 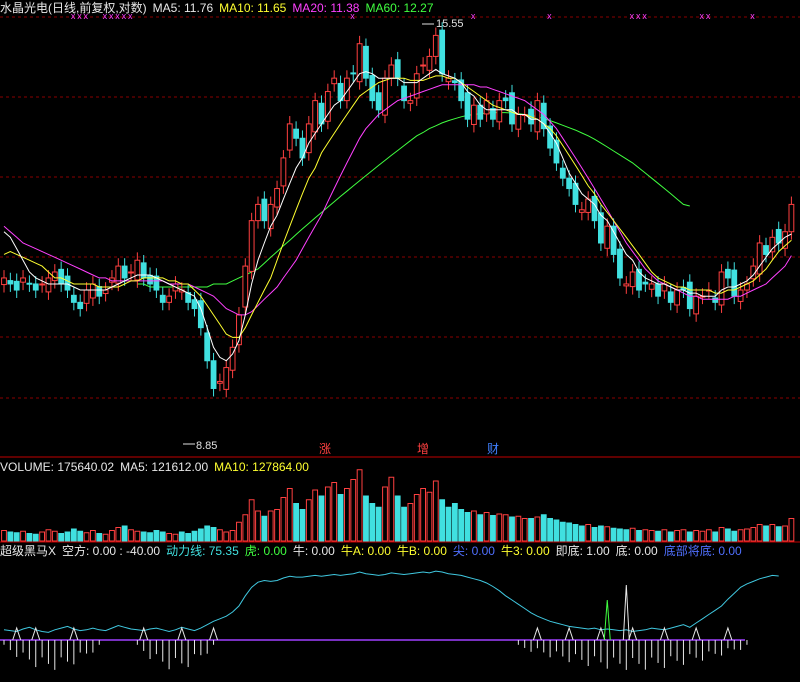 What do you see at coordinates (450, 24) in the screenshot?
I see `high-price-label: 15.55` at bounding box center [450, 24].